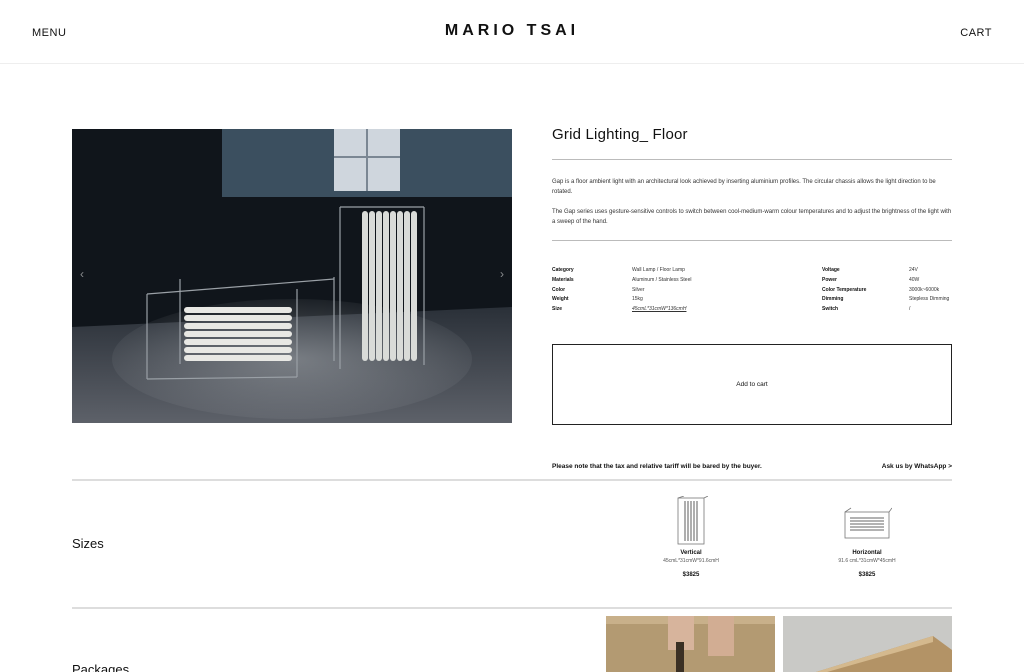 This screenshot has width=1024, height=672. Describe the element at coordinates (976, 33) in the screenshot. I see `cart-link: CART` at that location.